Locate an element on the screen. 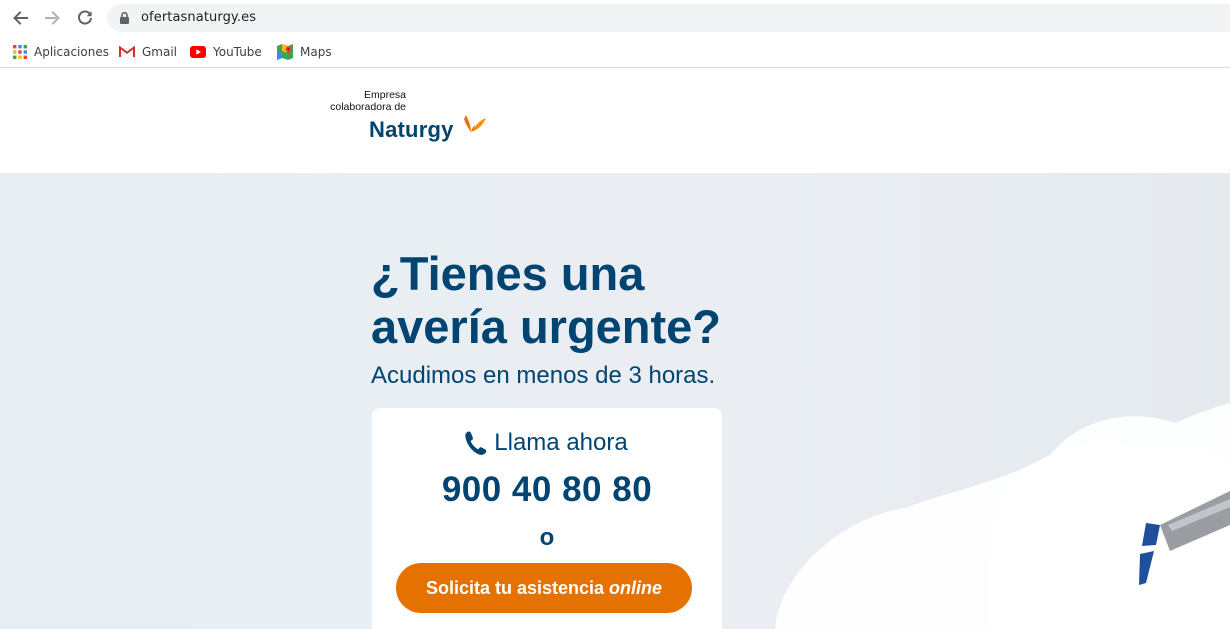 The height and width of the screenshot is (629, 1230). collaborator-text: Empresa colaboradora de is located at coordinates (366, 101).